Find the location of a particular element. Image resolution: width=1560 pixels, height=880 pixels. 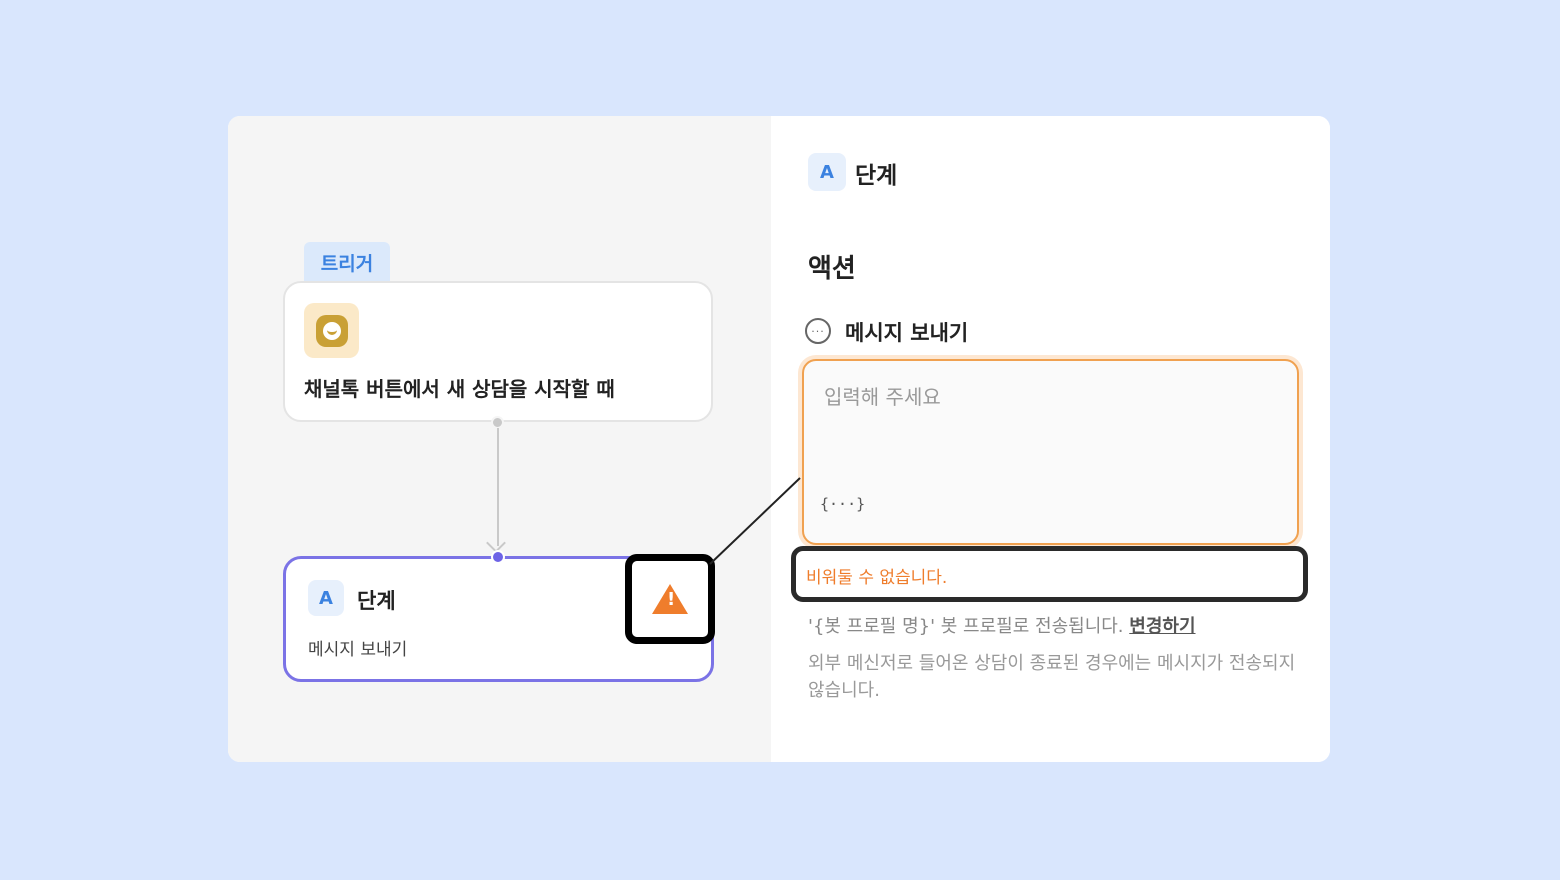

step-badge: A is located at coordinates (326, 598).